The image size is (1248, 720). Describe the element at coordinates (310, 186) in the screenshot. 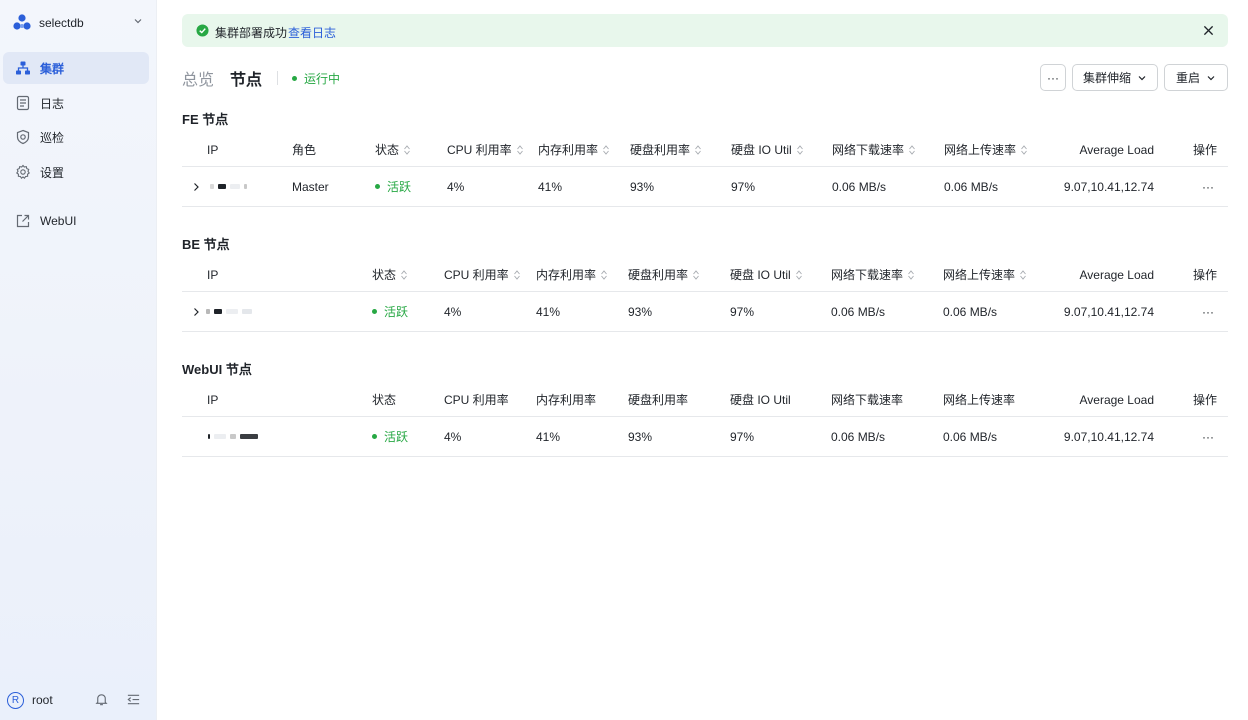

I see `role-cell: Master` at that location.